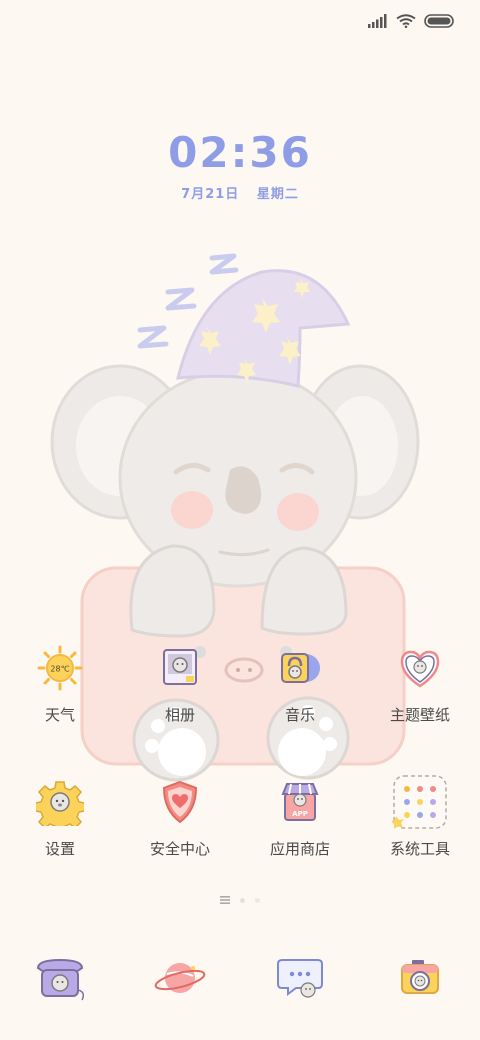 This screenshot has width=480, height=1040. I want to click on gallery-icon, so click(180, 668).